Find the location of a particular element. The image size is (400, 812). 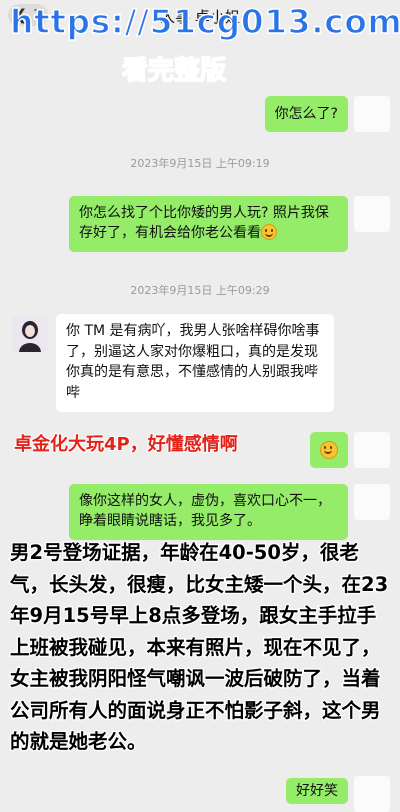

message-text: 你怎么了? is located at coordinates (306, 114).